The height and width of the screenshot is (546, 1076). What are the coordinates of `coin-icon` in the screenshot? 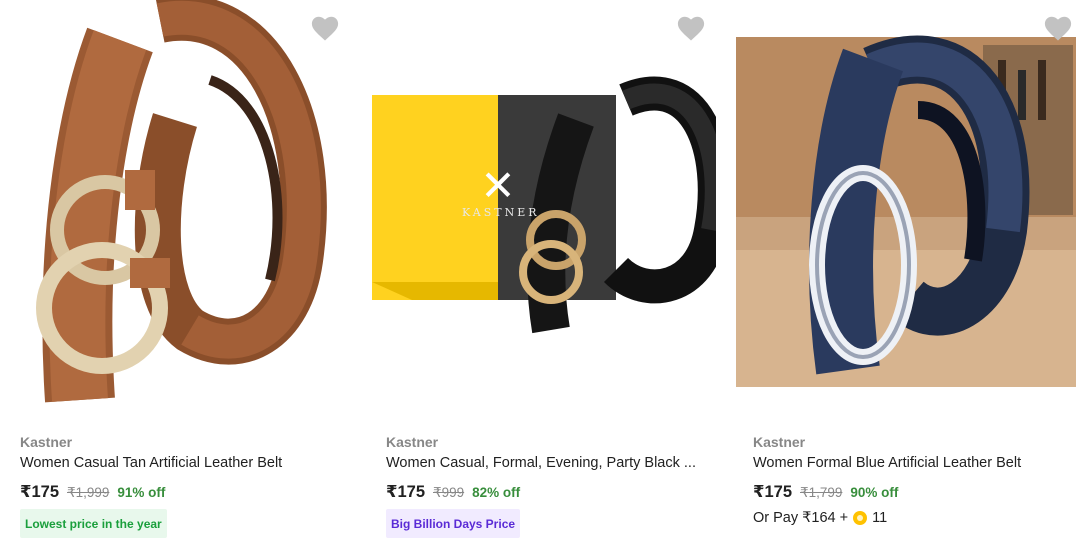 It's located at (860, 518).